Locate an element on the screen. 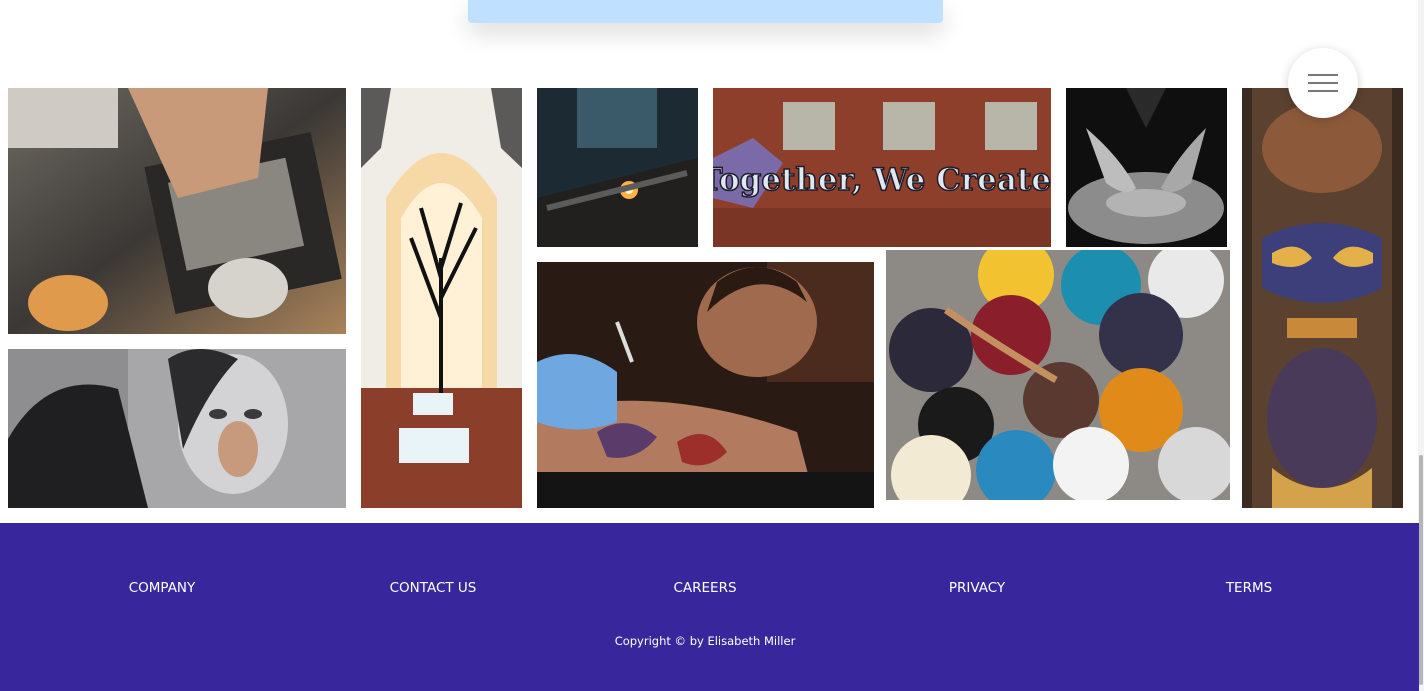  gallery-image-pencil-portrait-drawing is located at coordinates (177, 428).